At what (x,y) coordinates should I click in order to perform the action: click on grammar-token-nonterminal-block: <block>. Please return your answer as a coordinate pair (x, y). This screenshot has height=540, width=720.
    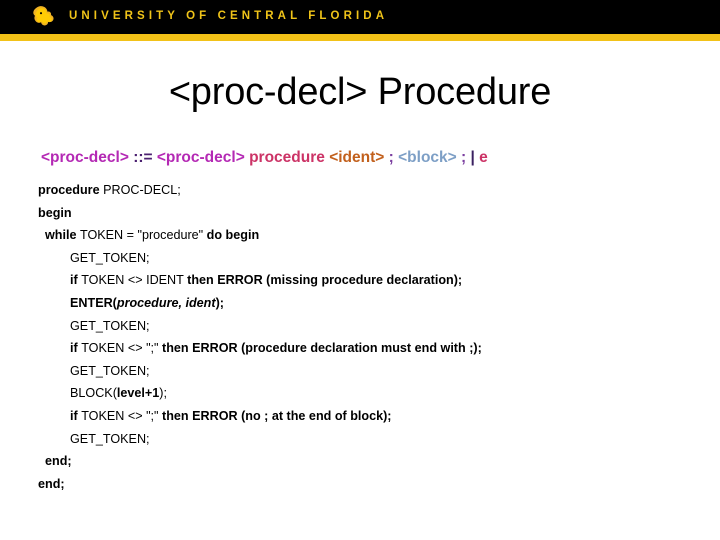
    Looking at the image, I should click on (427, 157).